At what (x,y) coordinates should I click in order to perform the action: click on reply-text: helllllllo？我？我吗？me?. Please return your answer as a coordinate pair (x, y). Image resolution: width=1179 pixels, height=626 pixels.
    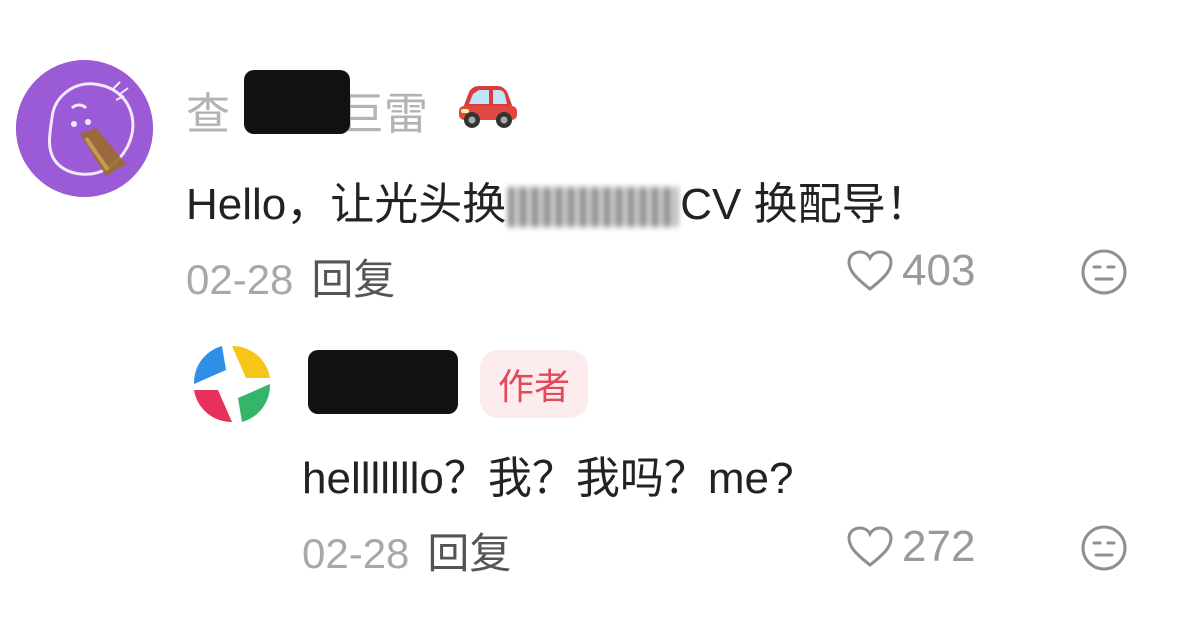
    Looking at the image, I should click on (548, 478).